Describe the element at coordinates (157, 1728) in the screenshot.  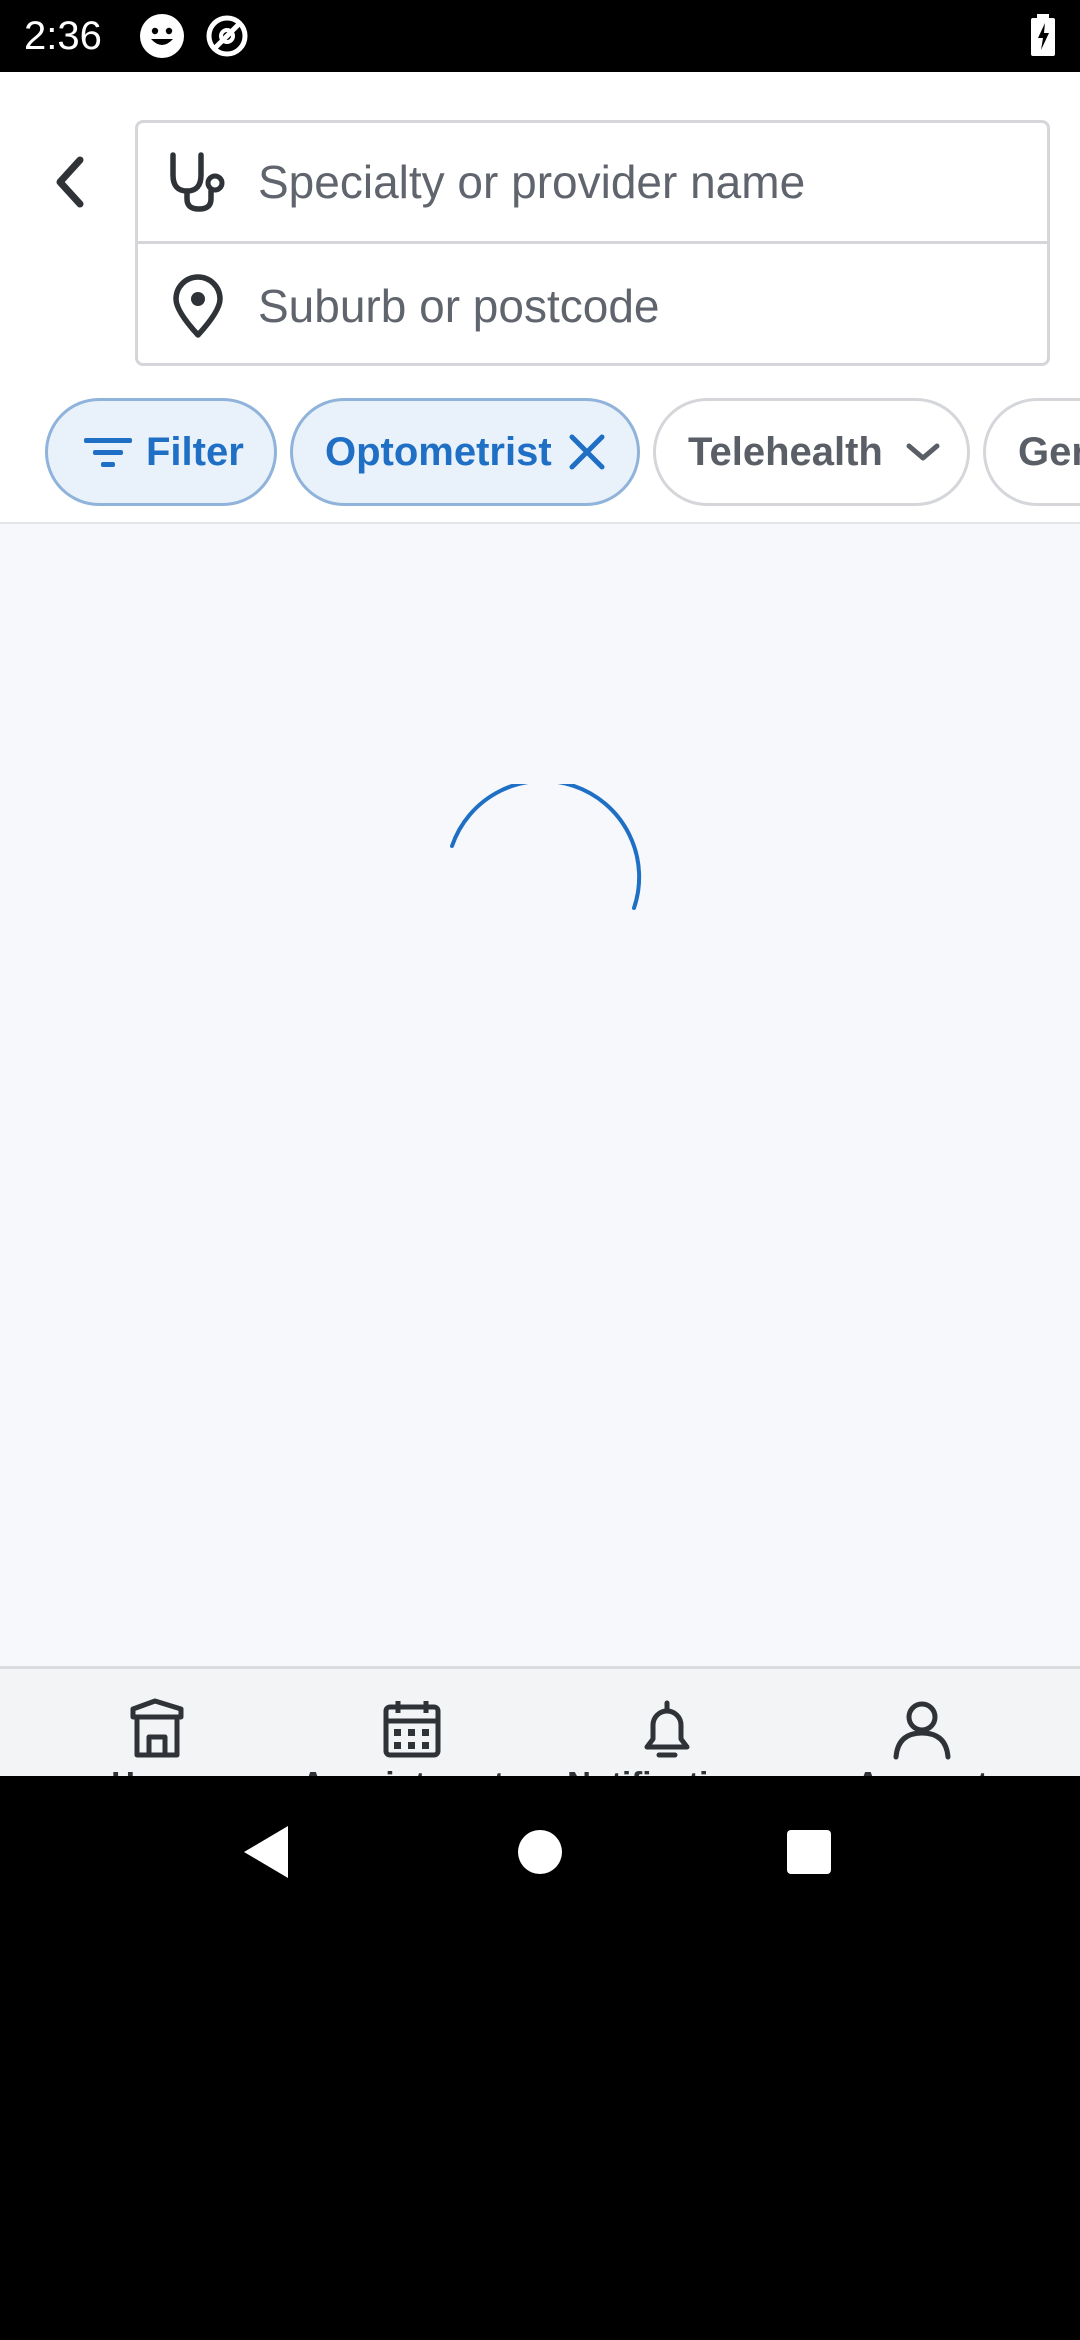
I see `home-icon` at that location.